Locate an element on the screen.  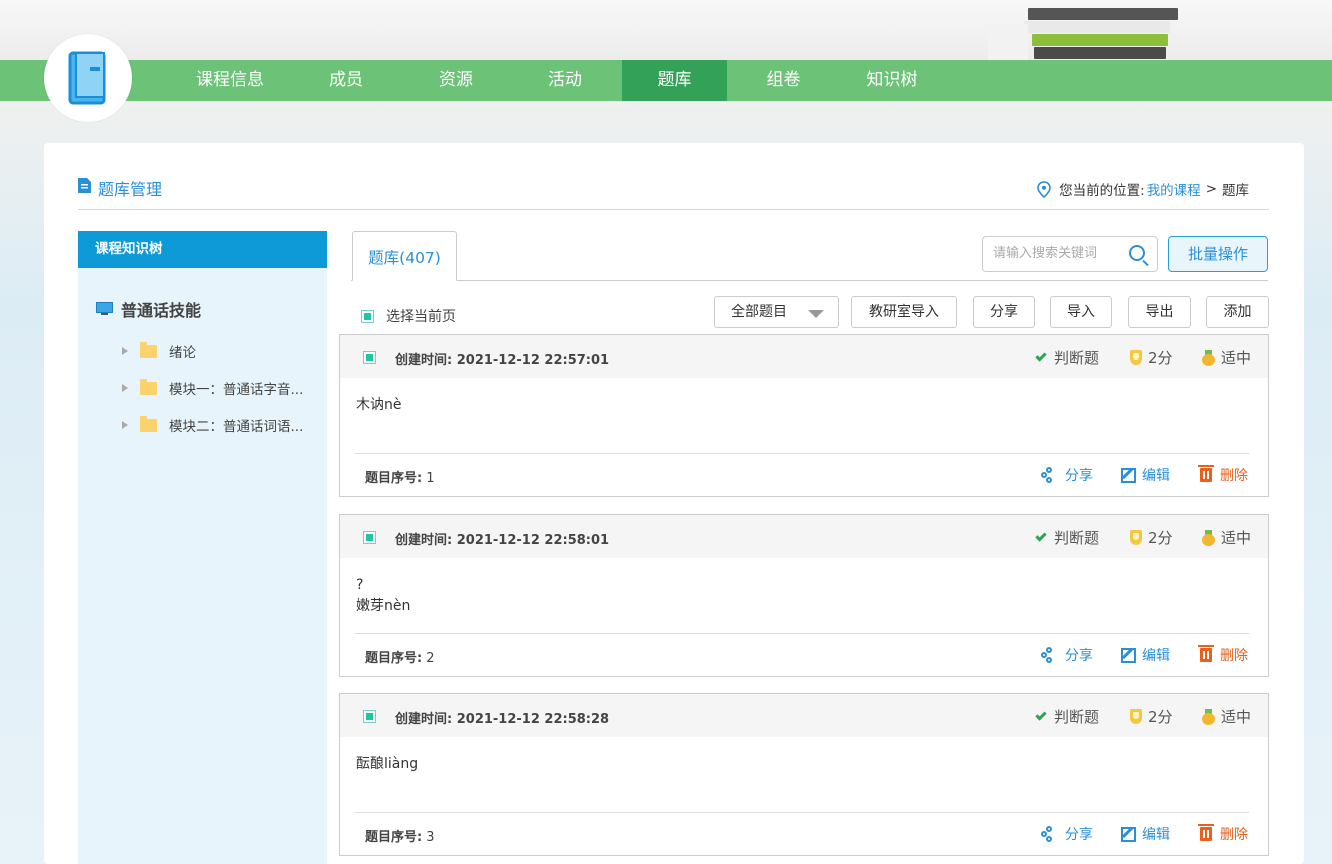
question-text-line: 嫩芽nèn is located at coordinates (383, 606).